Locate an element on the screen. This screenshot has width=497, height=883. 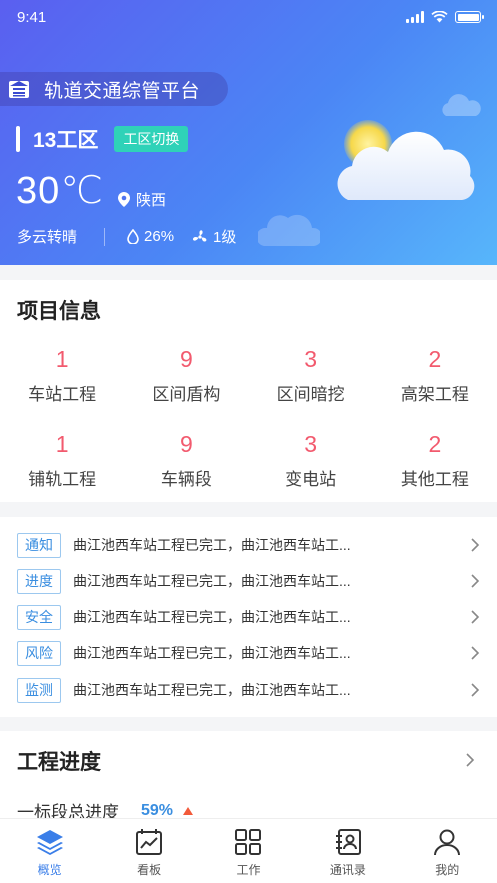
platform-logo-icon is located at coordinates (19, 89).